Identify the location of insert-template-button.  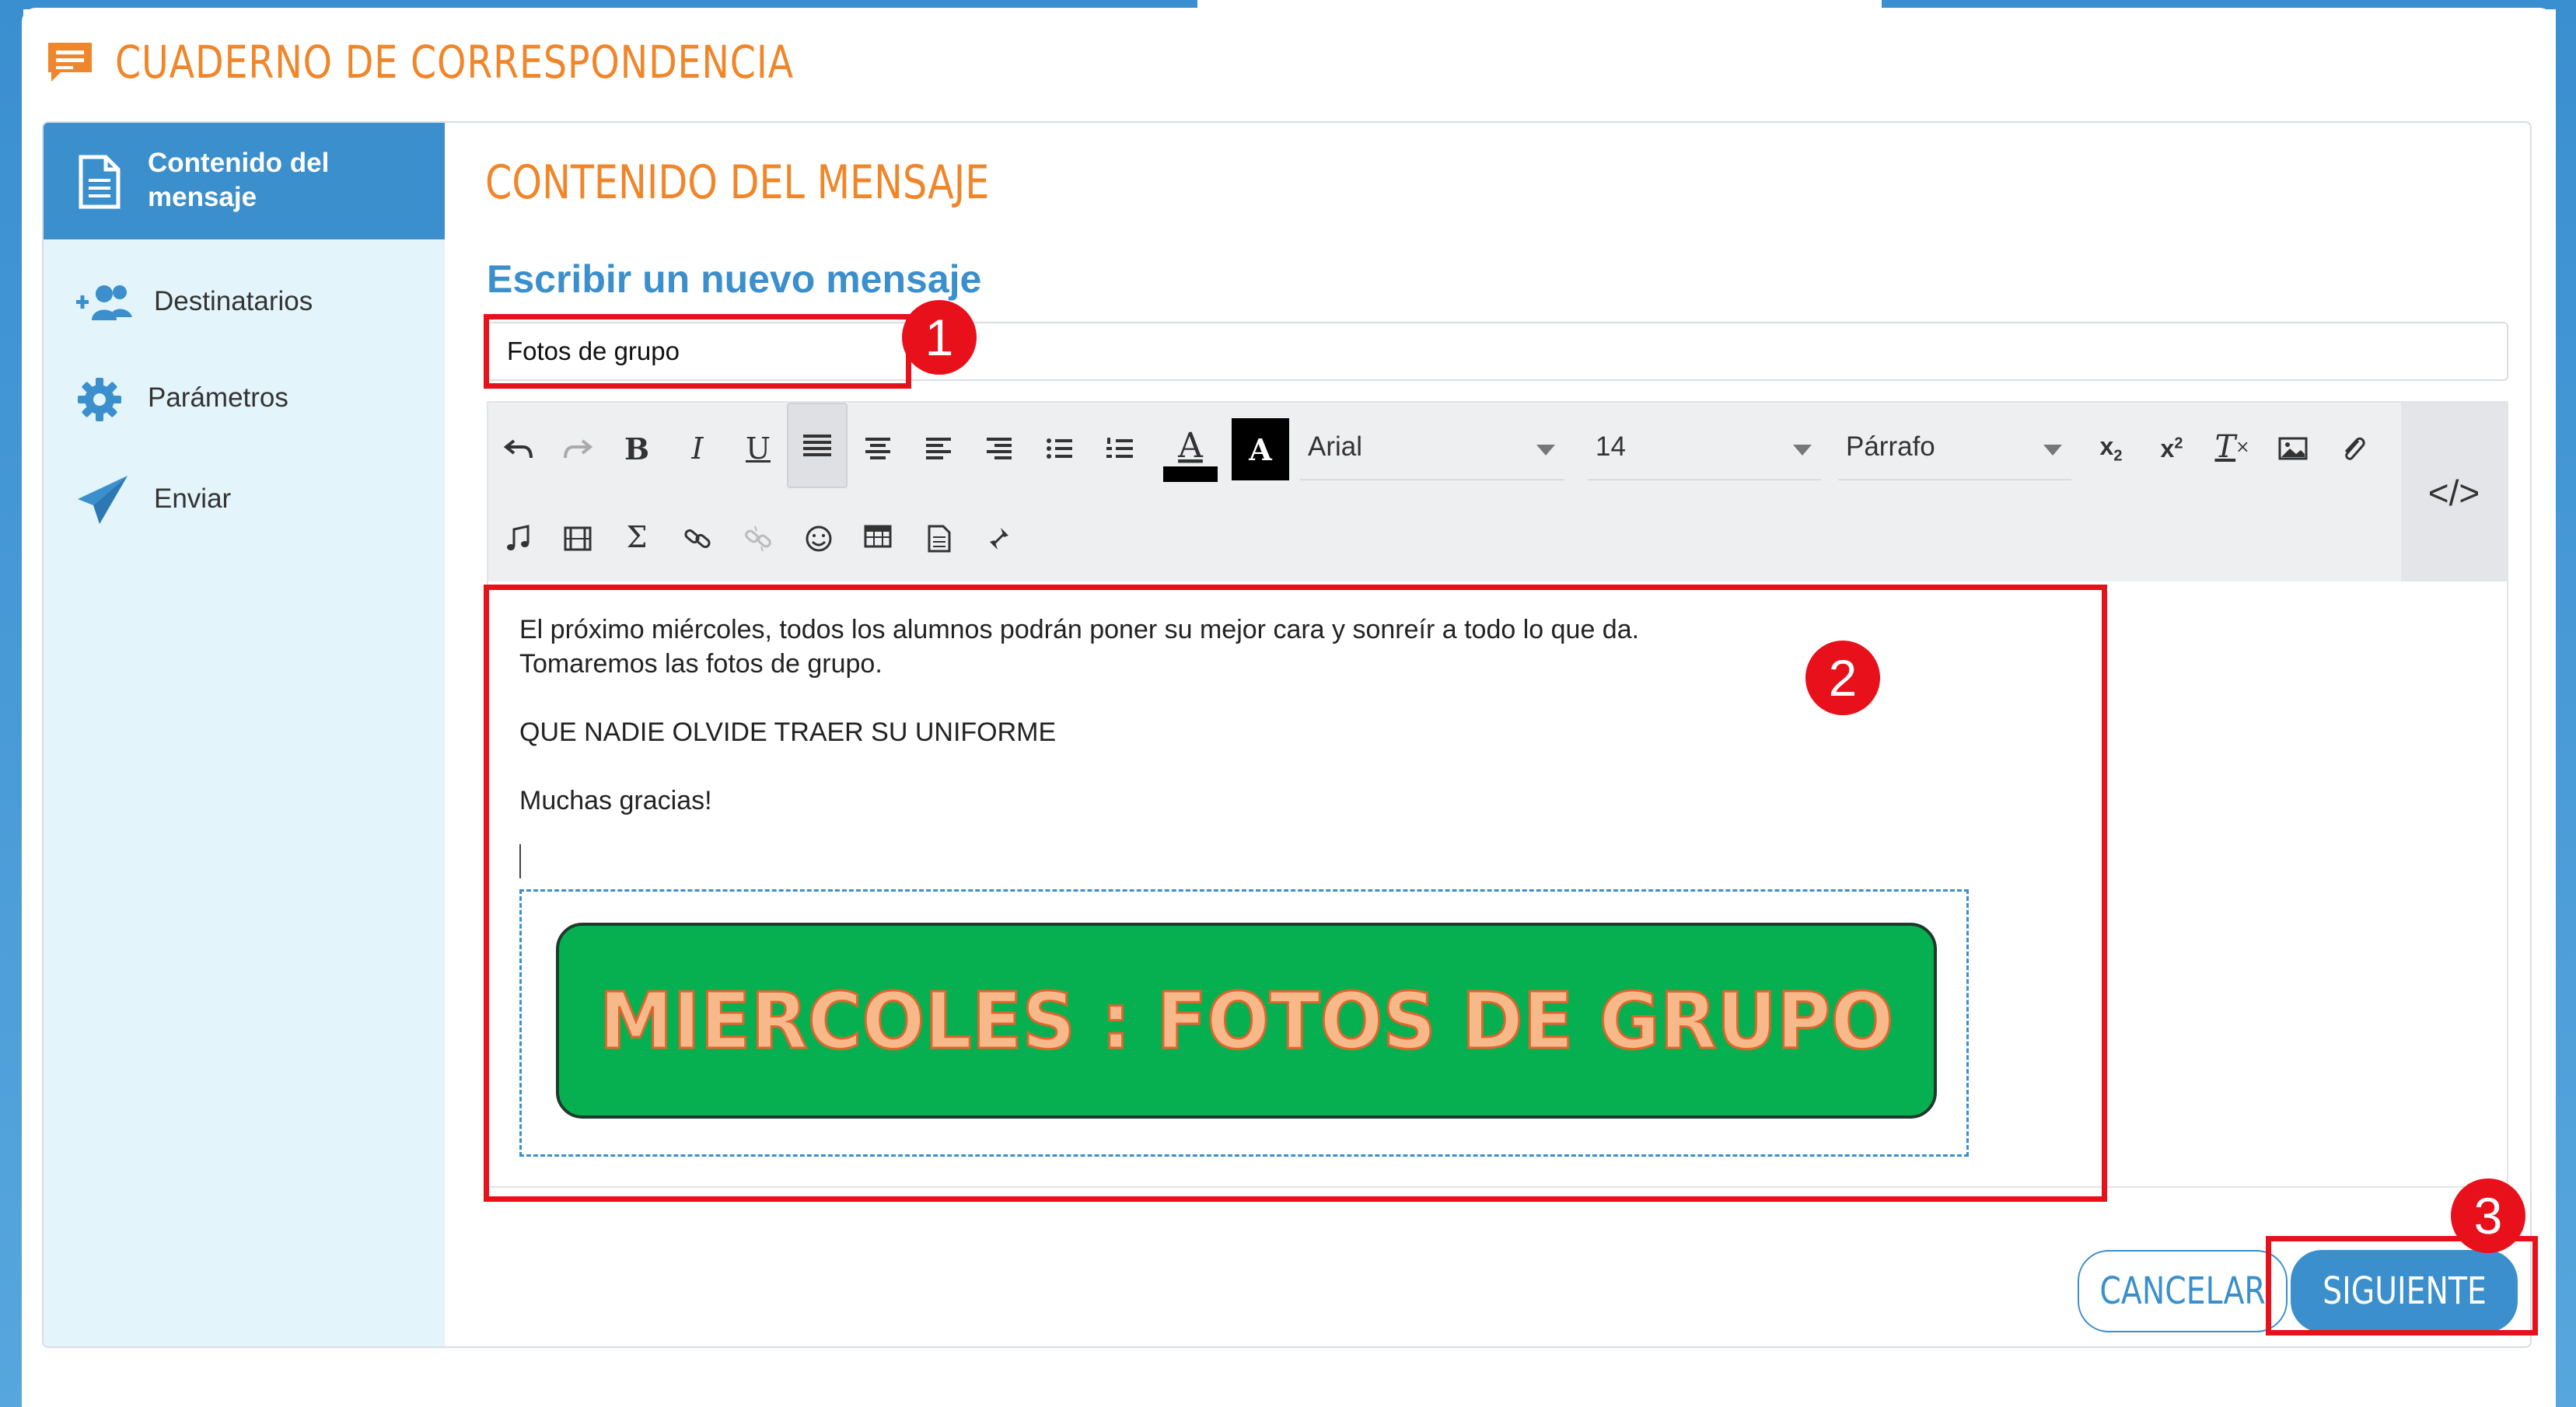
(939, 538).